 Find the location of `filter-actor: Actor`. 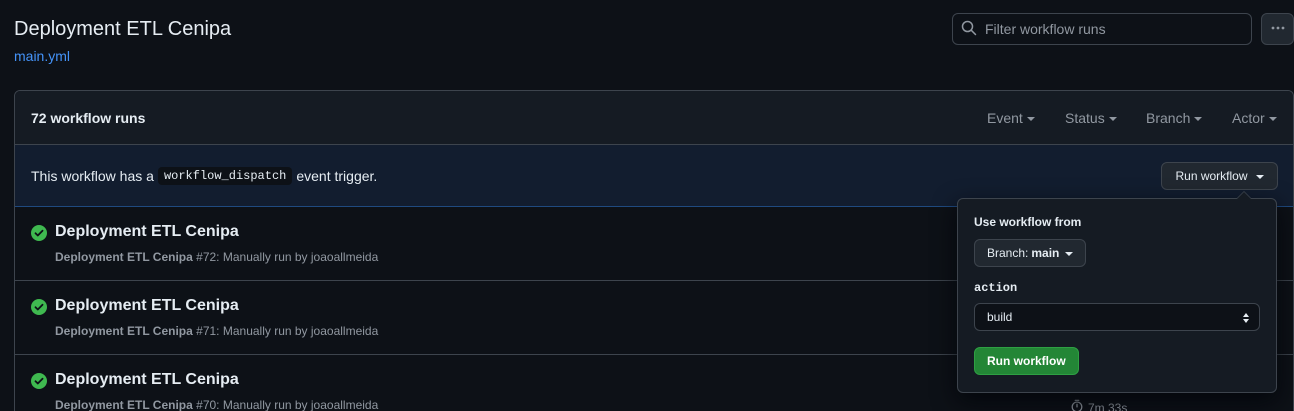

filter-actor: Actor is located at coordinates (1254, 118).